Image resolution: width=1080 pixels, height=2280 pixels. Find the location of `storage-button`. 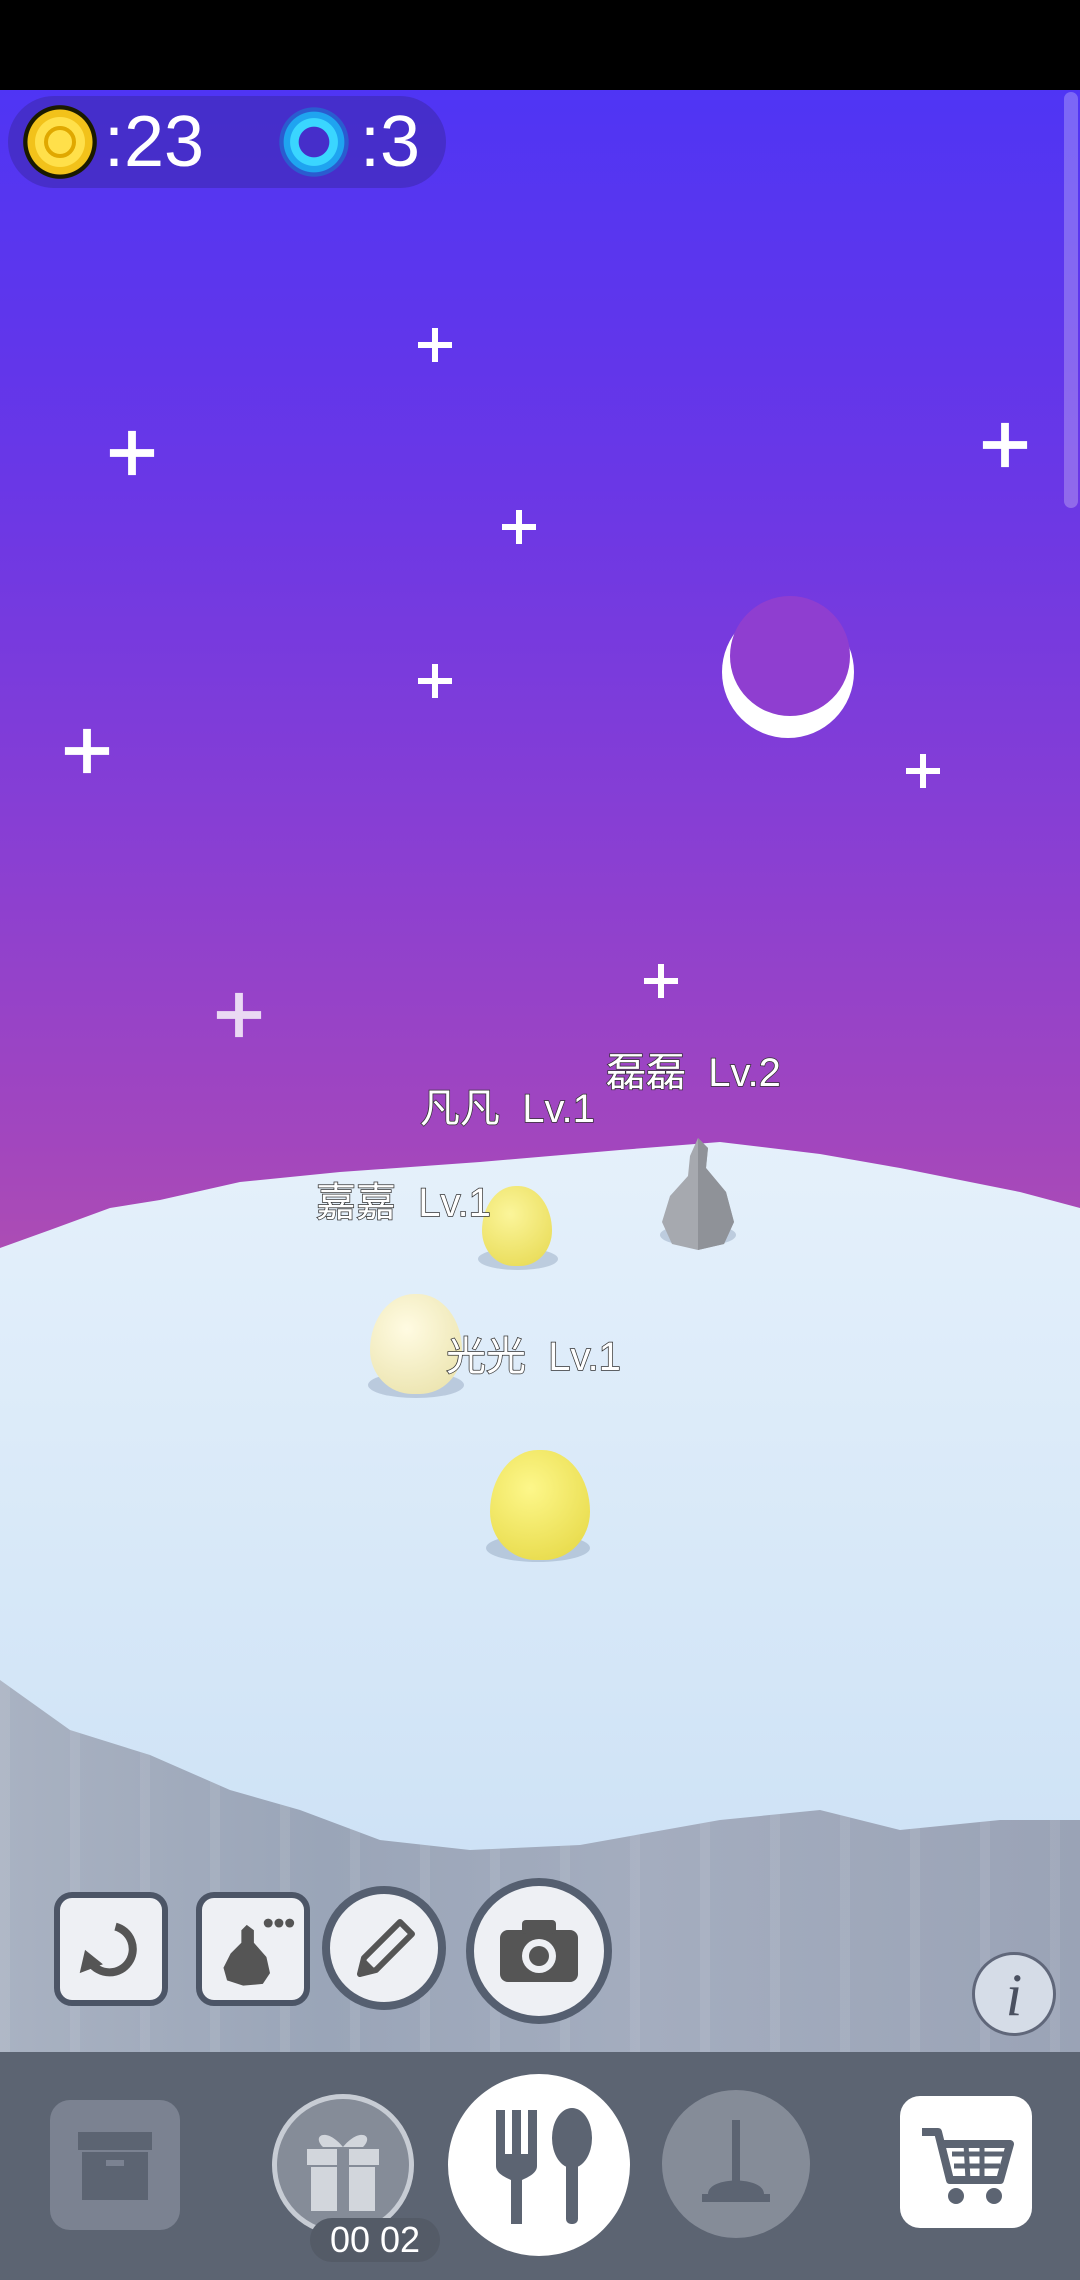

storage-button is located at coordinates (115, 2165).